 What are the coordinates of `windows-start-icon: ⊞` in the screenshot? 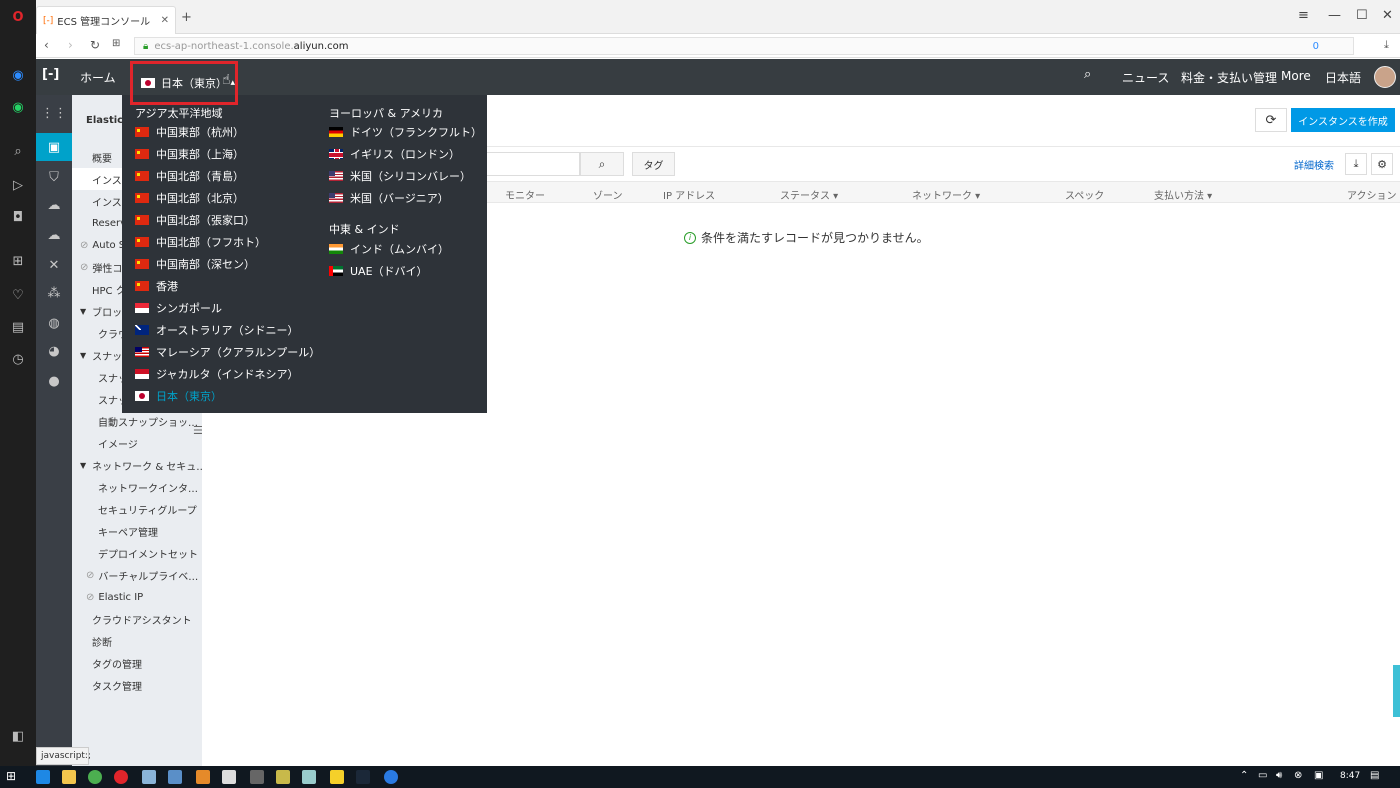 It's located at (11, 776).